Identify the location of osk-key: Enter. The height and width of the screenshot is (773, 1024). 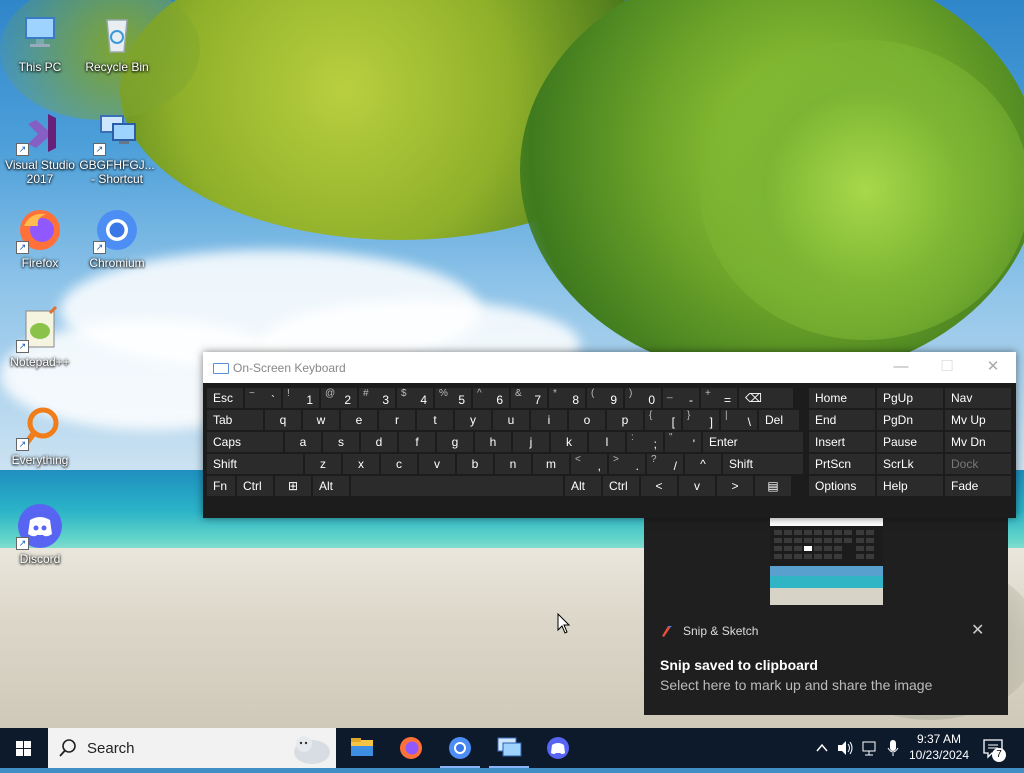
(753, 442).